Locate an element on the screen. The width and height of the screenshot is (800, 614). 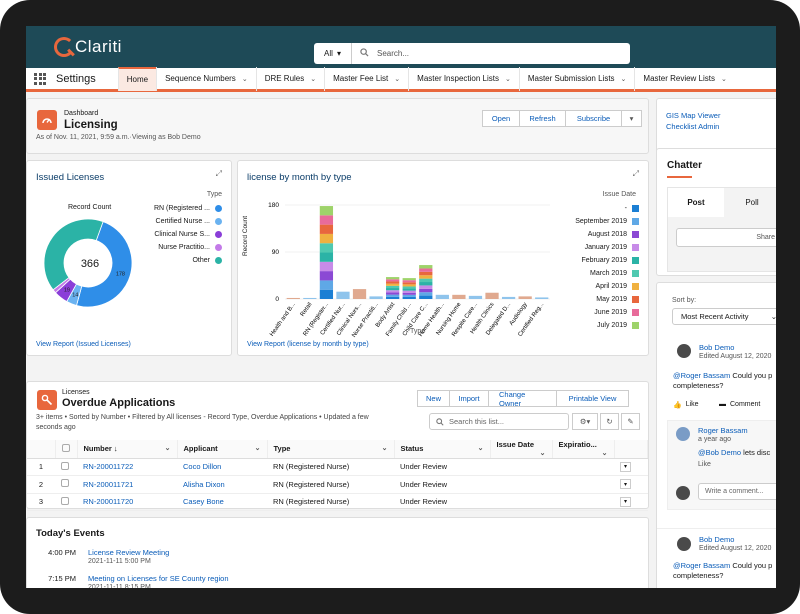
applicant-link-text: Coco Dillon is located at coordinates (202, 466).